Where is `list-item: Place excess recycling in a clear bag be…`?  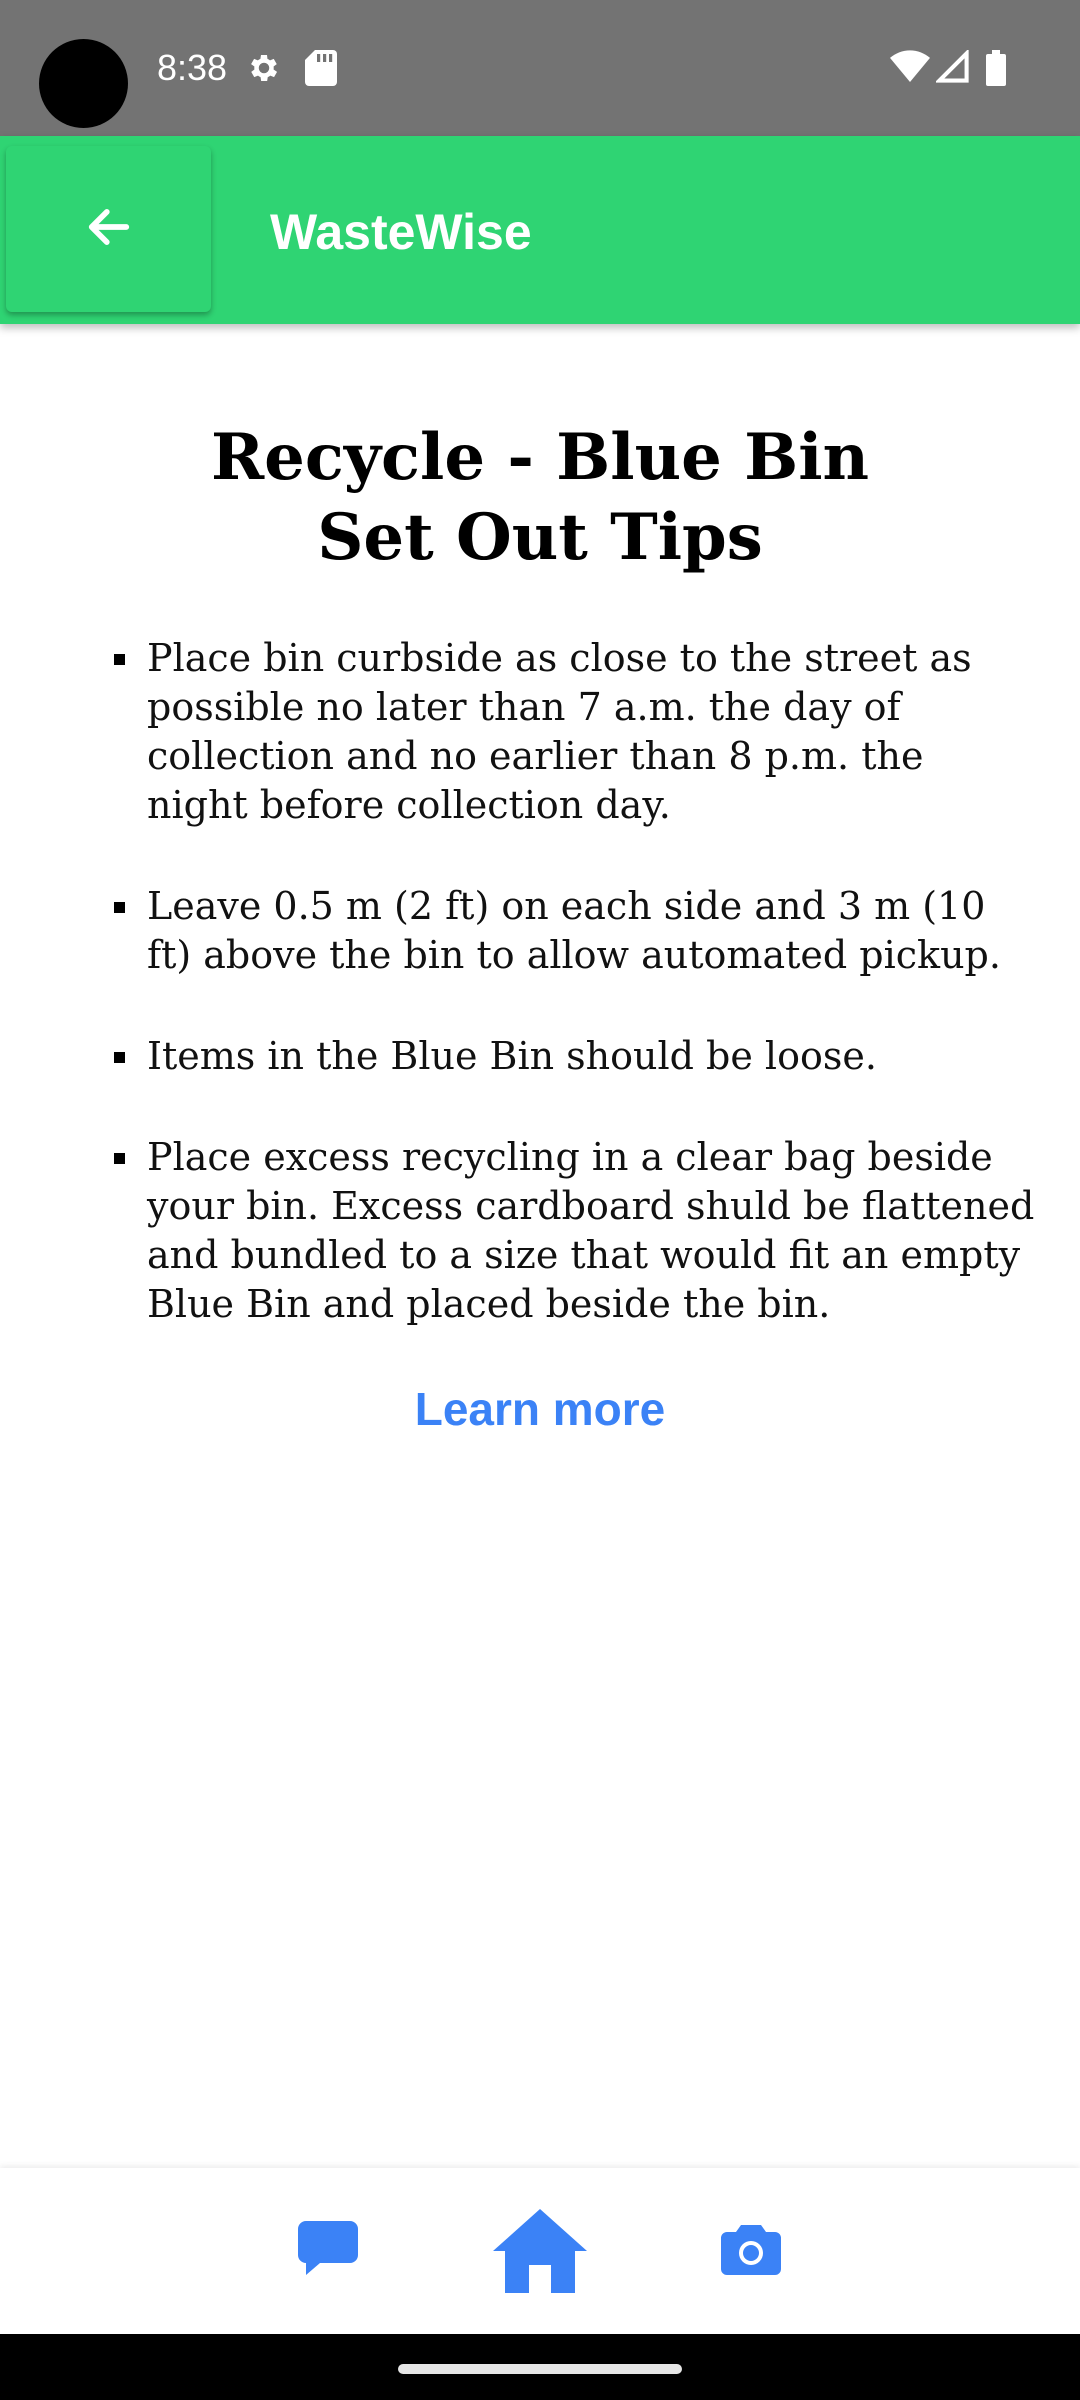
list-item: Place excess recycling in a clear bag be… is located at coordinates (540, 1231).